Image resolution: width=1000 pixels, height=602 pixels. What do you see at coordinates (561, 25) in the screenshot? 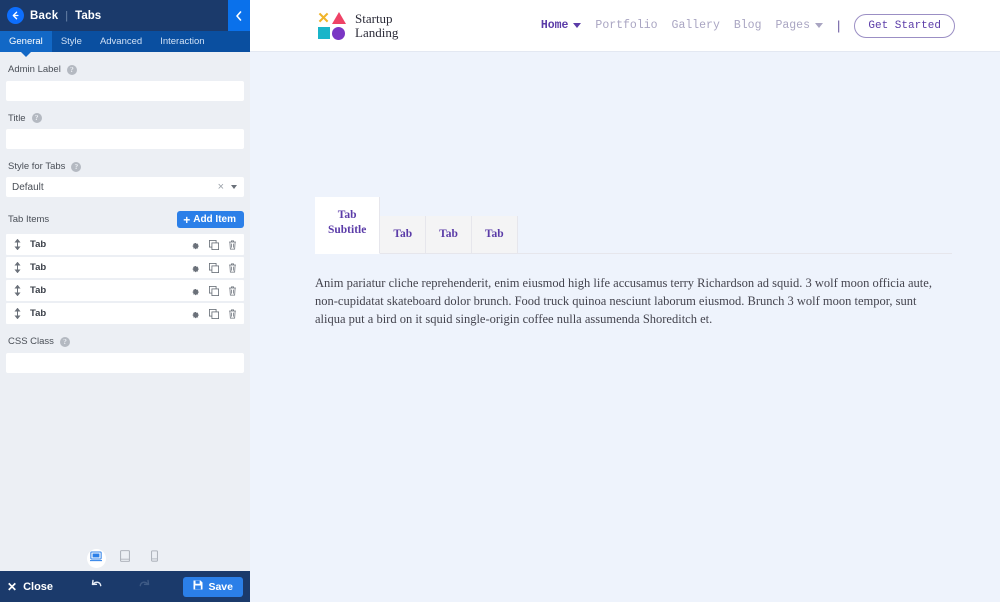
I see `nav-item-home: Home` at bounding box center [561, 25].